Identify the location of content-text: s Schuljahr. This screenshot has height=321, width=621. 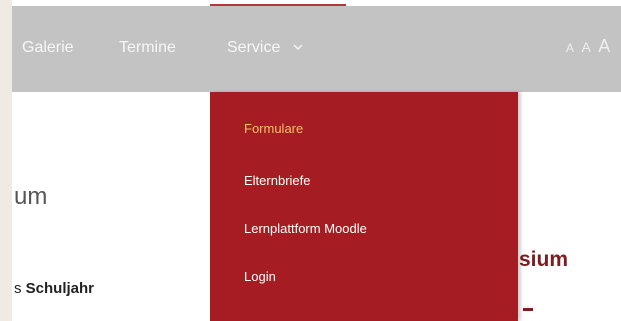
(54, 288).